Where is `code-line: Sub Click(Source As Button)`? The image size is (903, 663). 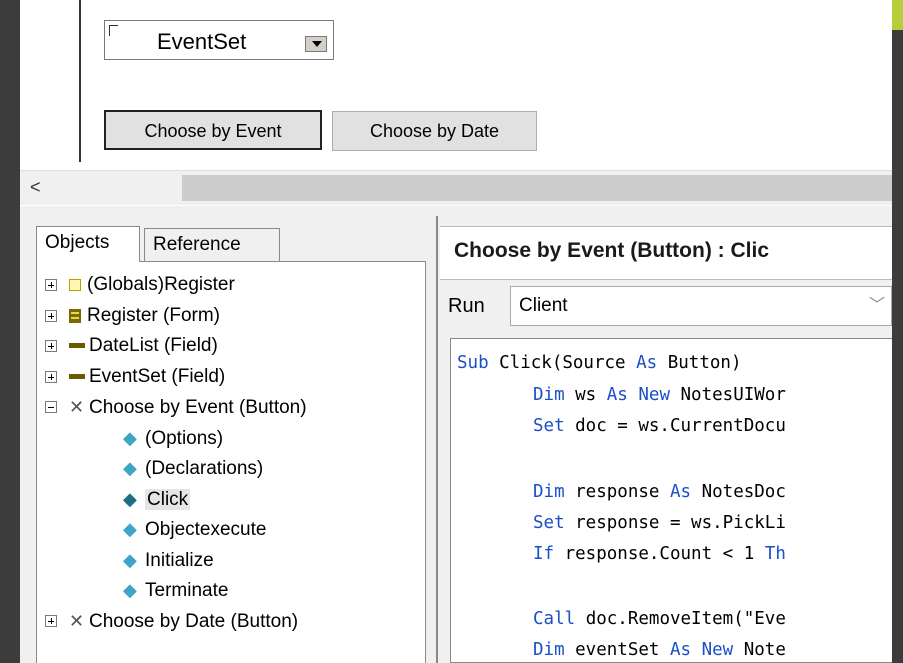 code-line: Sub Click(Source As Button) is located at coordinates (599, 363).